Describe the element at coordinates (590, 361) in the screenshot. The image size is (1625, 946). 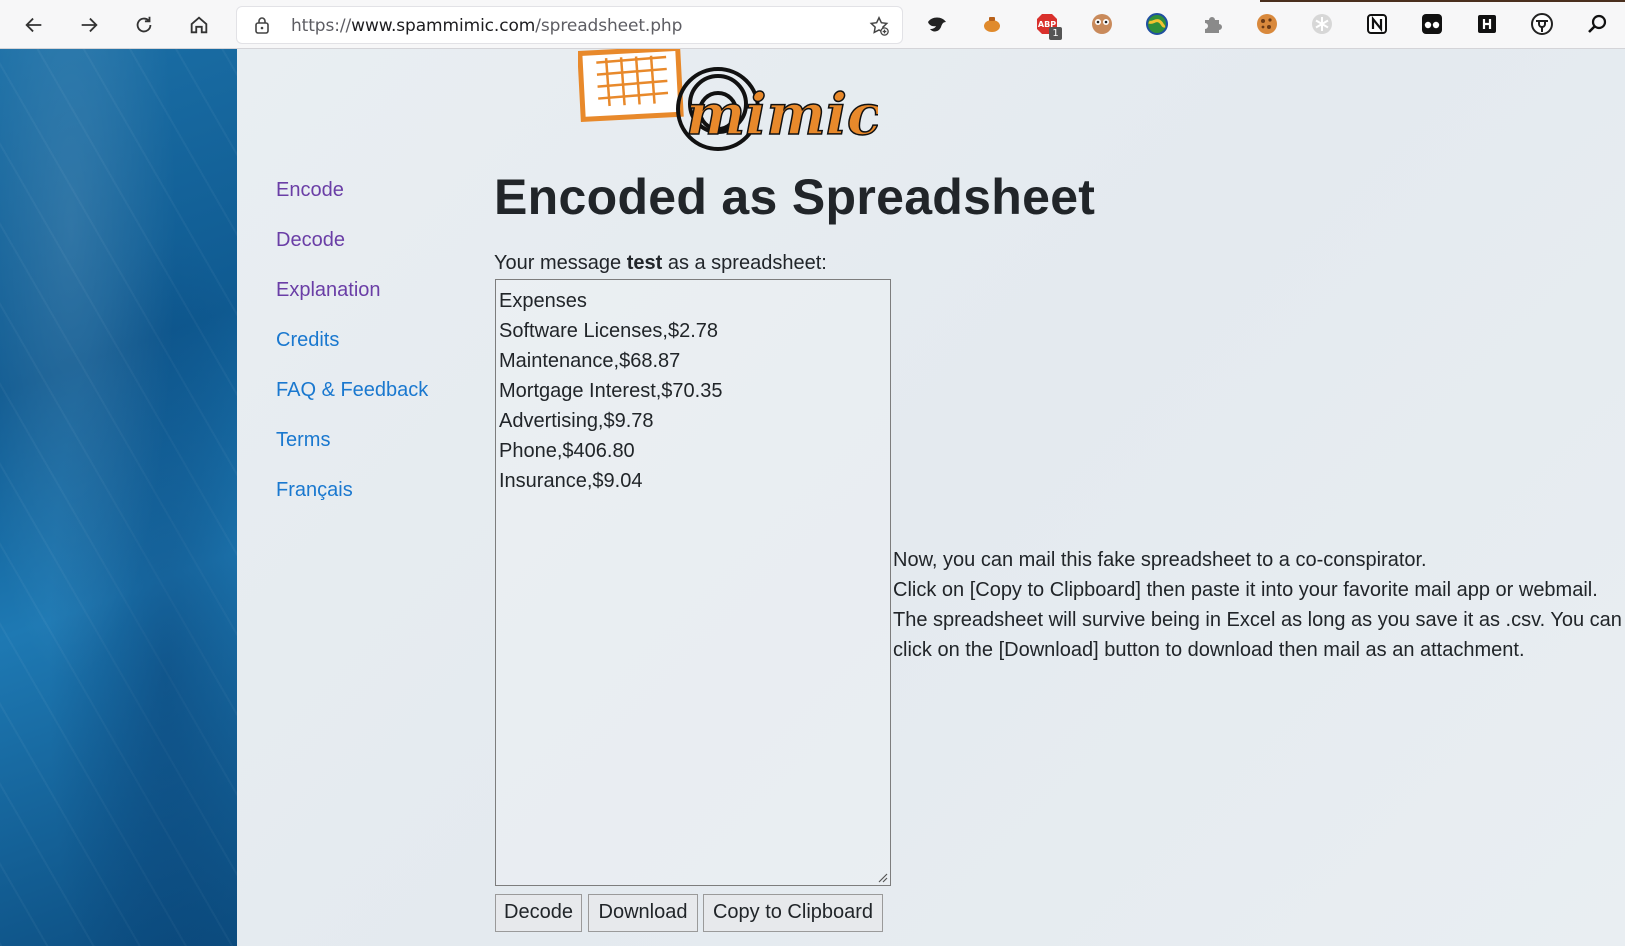
I see `spreadsheet-line: Maintenance,$68.87` at that location.